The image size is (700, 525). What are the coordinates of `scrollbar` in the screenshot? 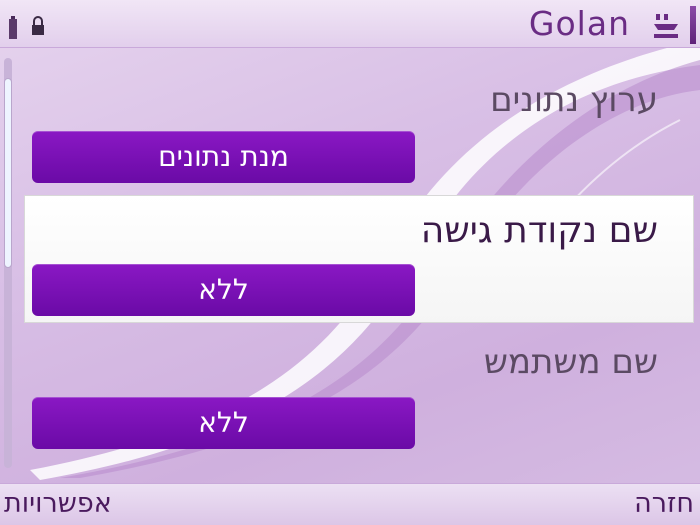 It's located at (8, 263).